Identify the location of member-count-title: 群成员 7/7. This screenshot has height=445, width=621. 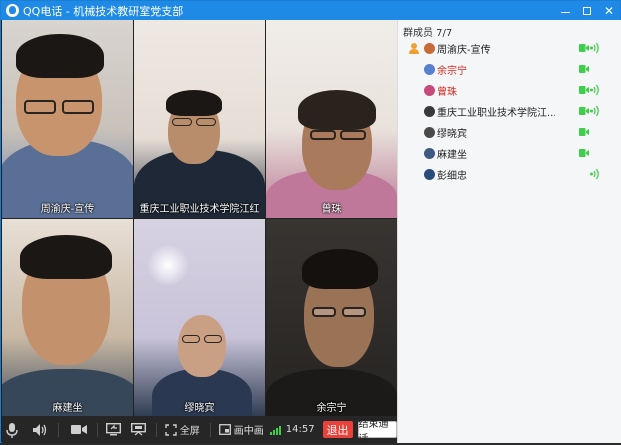
(428, 33).